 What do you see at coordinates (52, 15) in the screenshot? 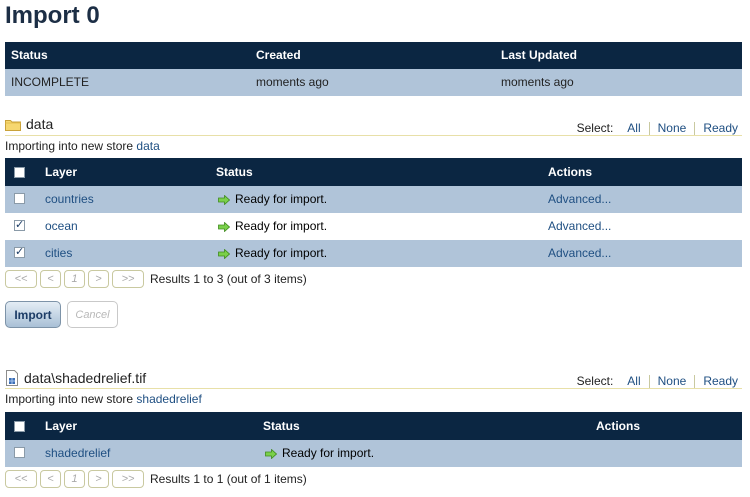
I see `page-title: Import 0` at bounding box center [52, 15].